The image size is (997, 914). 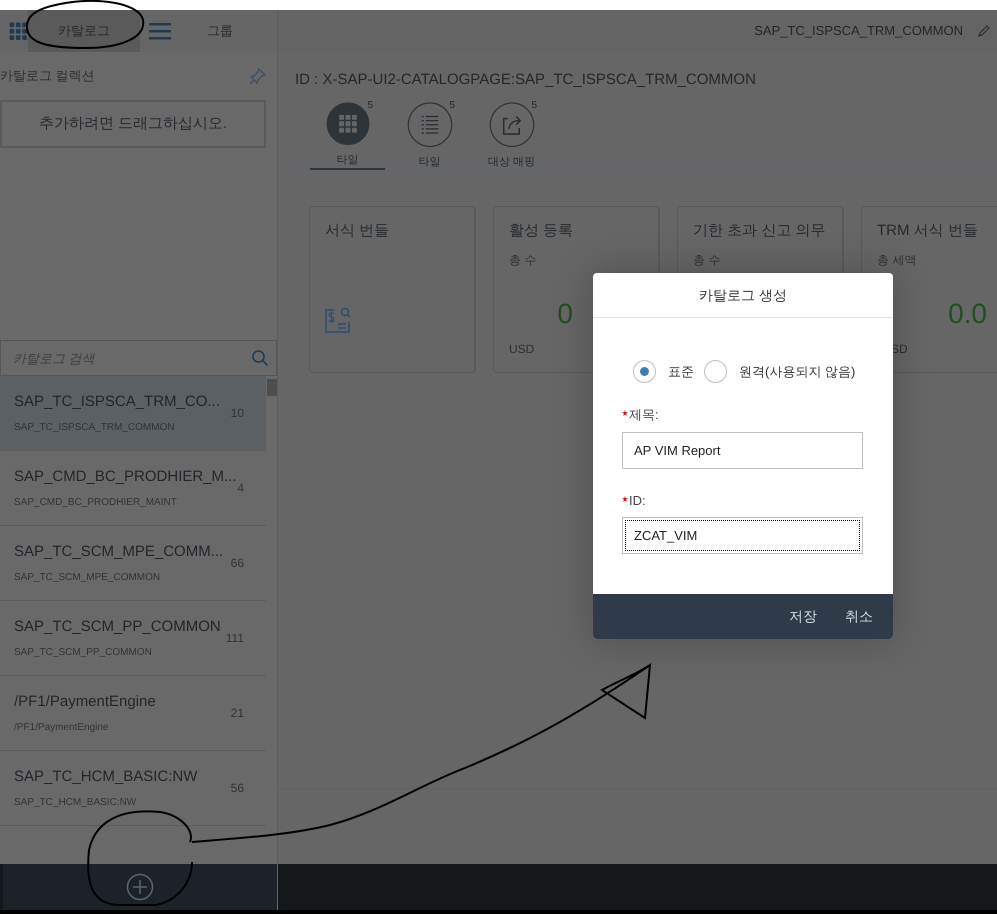 I want to click on radio-option: 원격(사용되지 않음), so click(x=780, y=371).